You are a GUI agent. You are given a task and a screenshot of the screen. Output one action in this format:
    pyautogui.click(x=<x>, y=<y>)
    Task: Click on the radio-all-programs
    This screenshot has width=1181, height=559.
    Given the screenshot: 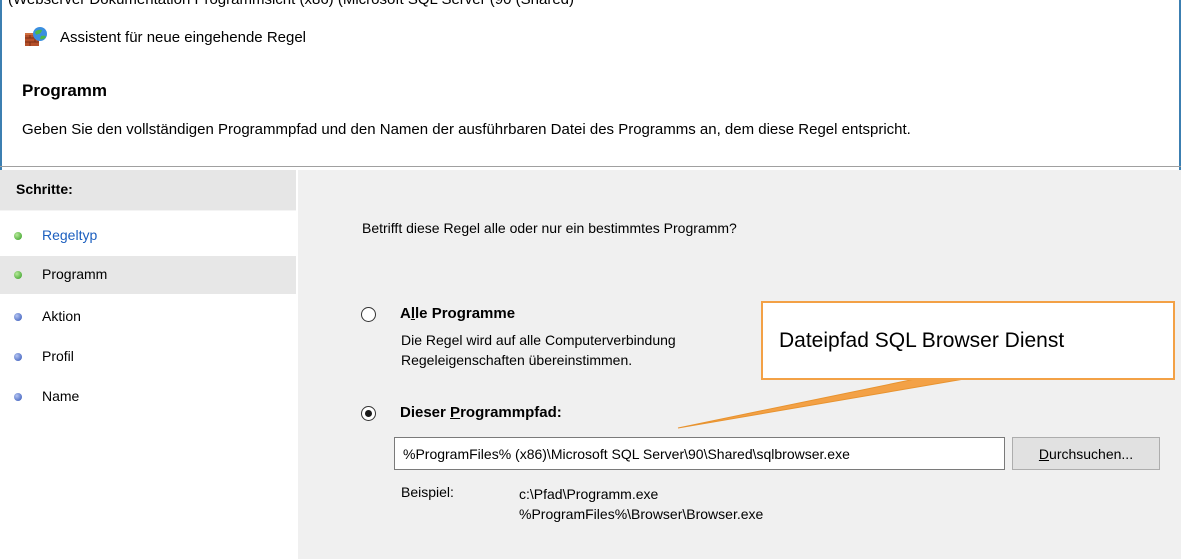 What is the action you would take?
    pyautogui.click(x=368, y=314)
    